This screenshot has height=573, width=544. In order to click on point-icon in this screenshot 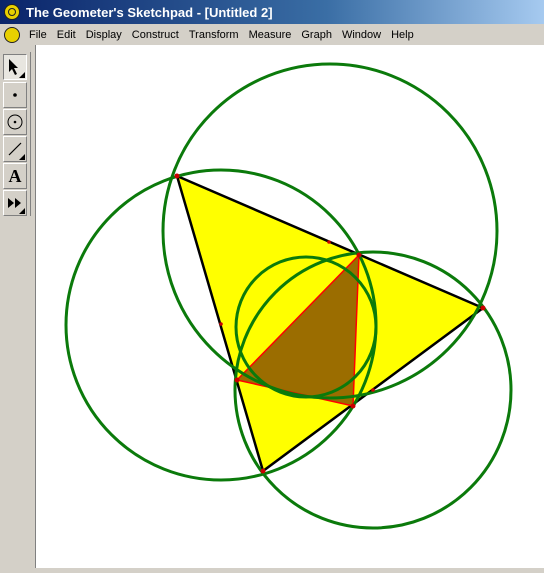, I will do `click(15, 95)`.